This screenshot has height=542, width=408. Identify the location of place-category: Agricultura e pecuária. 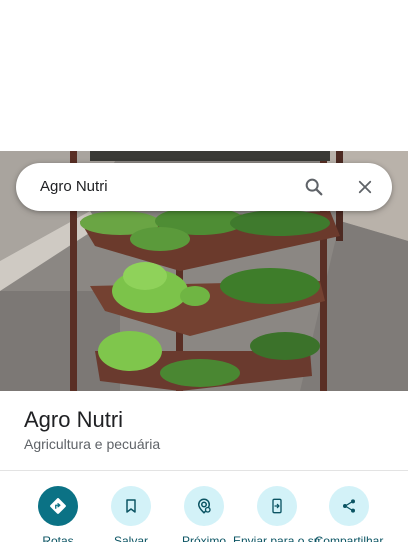
(92, 444).